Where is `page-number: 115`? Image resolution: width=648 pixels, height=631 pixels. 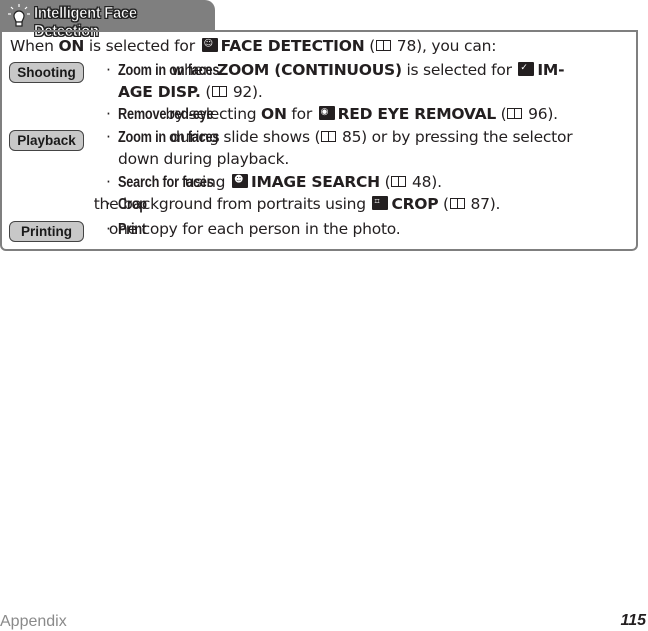
page-number: 115 is located at coordinates (633, 620).